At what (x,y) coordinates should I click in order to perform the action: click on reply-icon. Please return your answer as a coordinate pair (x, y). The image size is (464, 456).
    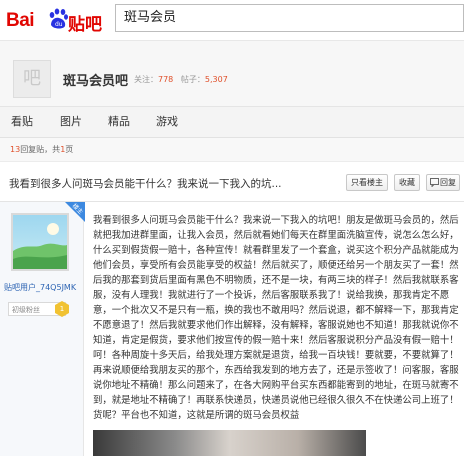
    Looking at the image, I should click on (434, 182).